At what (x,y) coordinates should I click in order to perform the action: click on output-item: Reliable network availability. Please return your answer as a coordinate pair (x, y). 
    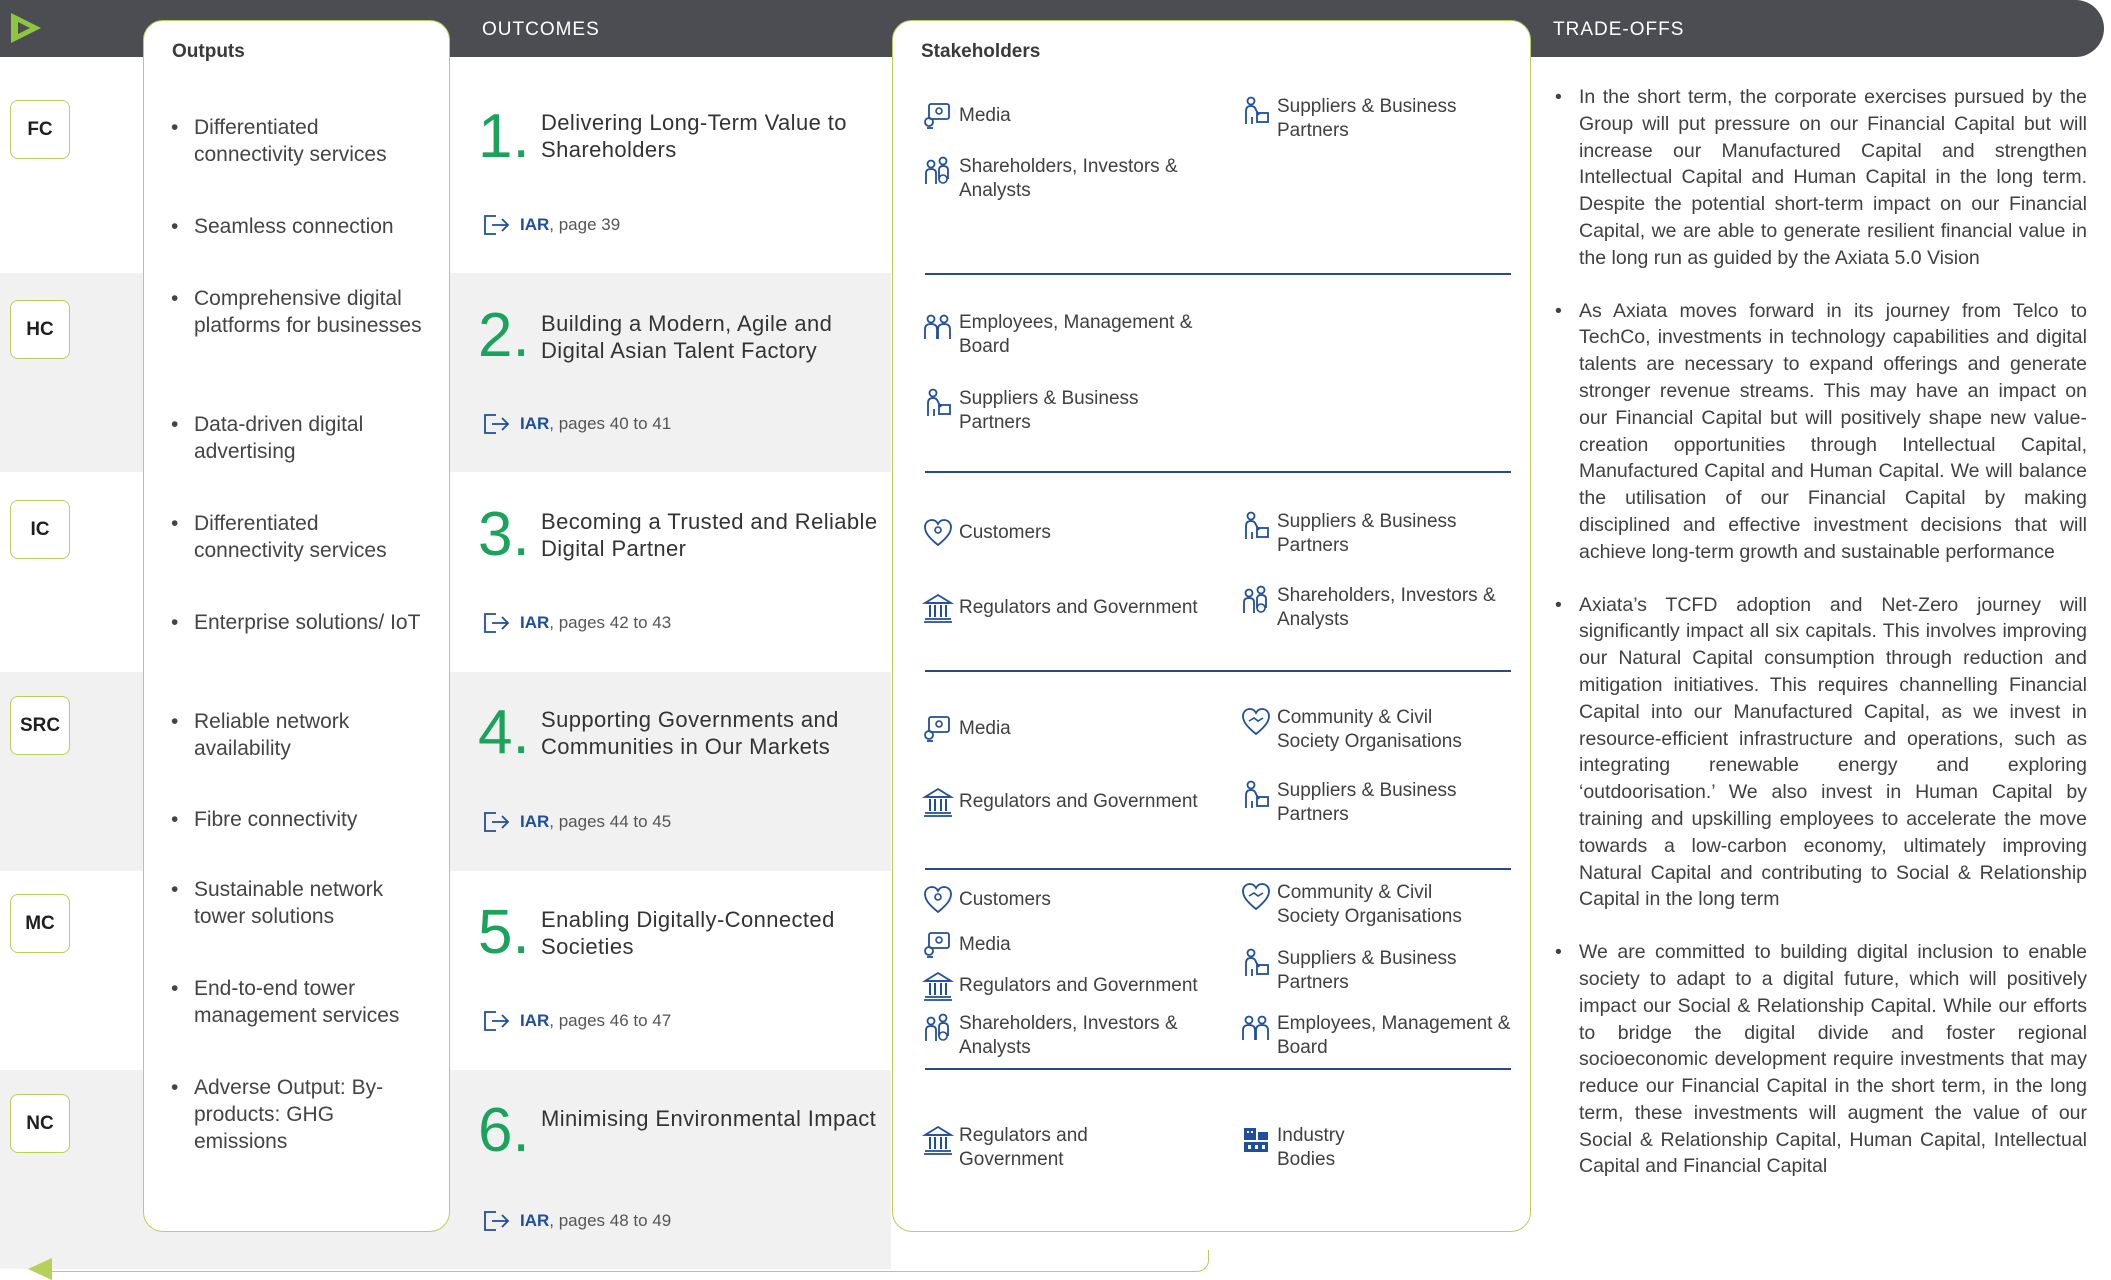
    Looking at the image, I should click on (297, 735).